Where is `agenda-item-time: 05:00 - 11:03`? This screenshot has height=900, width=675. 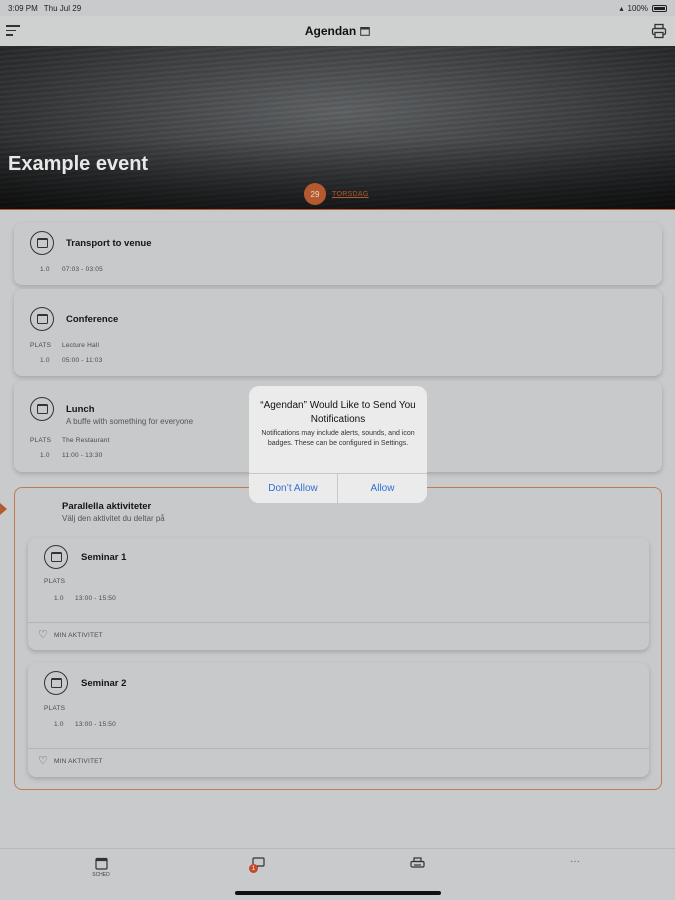 agenda-item-time: 05:00 - 11:03 is located at coordinates (82, 360).